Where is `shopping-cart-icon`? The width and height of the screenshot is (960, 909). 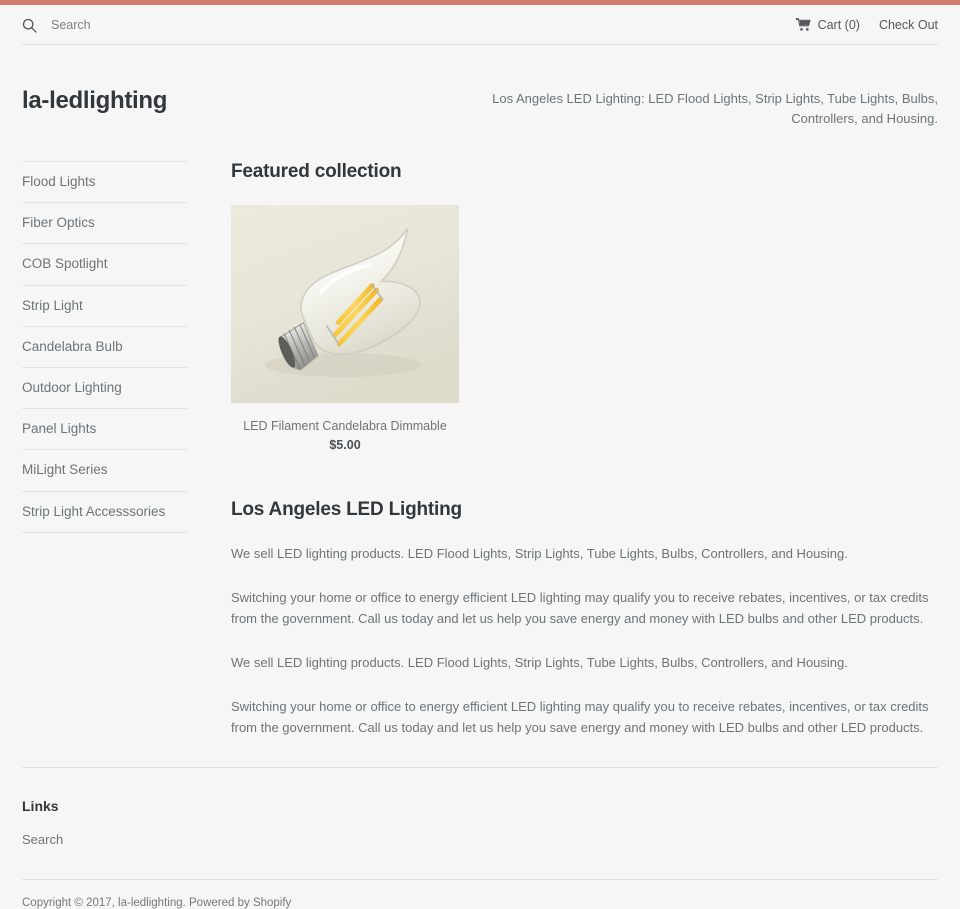
shopping-cart-icon is located at coordinates (803, 24).